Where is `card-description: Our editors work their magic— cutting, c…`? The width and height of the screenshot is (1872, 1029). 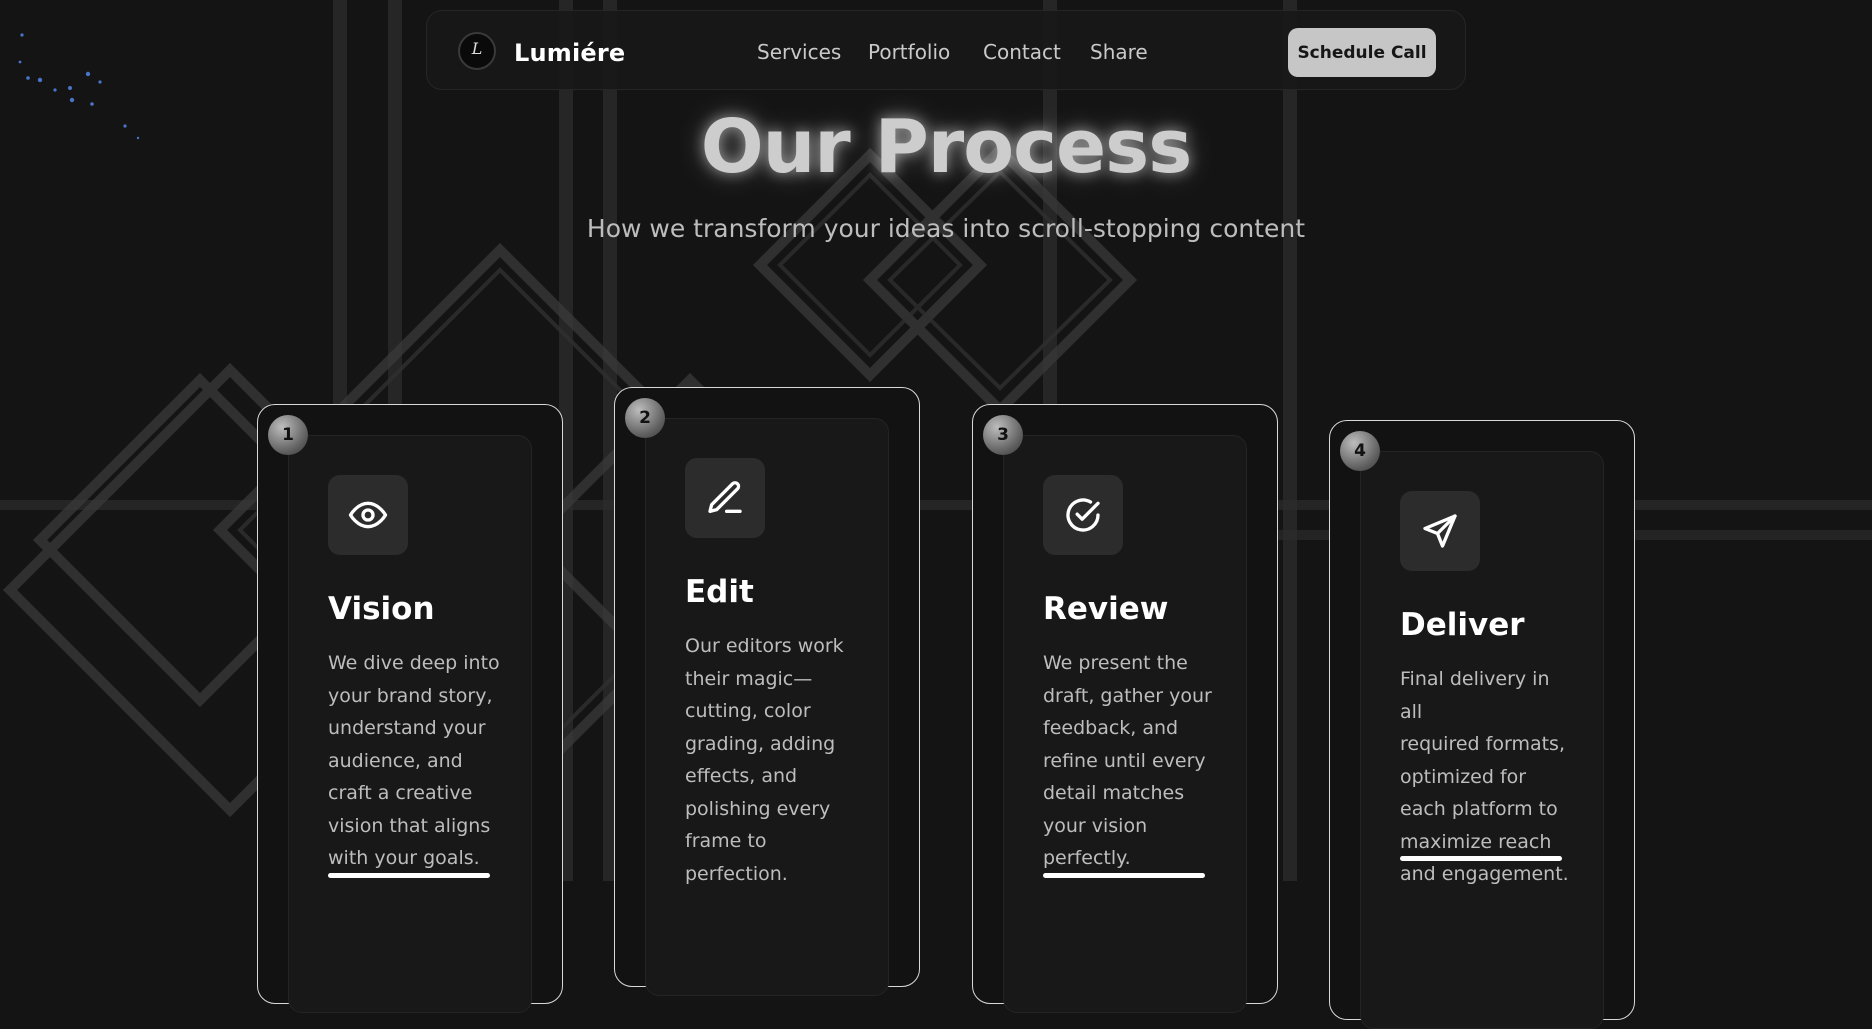 card-description: Our editors work their magic— cutting, c… is located at coordinates (772, 760).